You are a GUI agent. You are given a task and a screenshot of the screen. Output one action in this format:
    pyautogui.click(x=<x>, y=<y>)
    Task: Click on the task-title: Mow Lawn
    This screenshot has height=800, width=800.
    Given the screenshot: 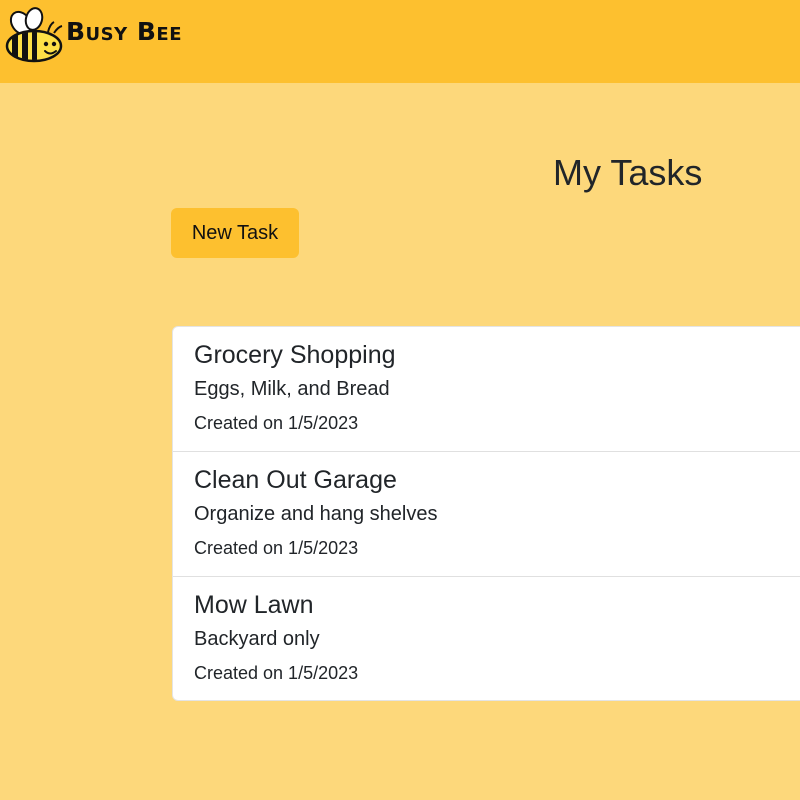 What is the action you would take?
    pyautogui.click(x=254, y=605)
    